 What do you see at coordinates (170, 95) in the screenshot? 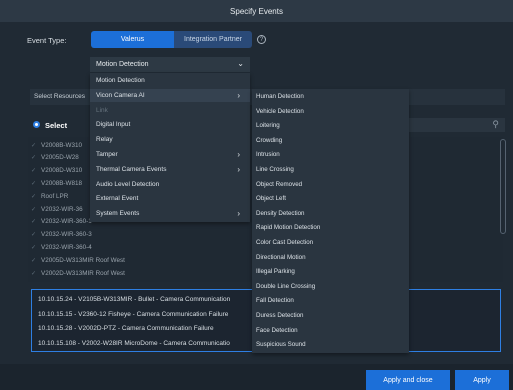
I see `menu-item: Vicon Camera AI ›` at bounding box center [170, 95].